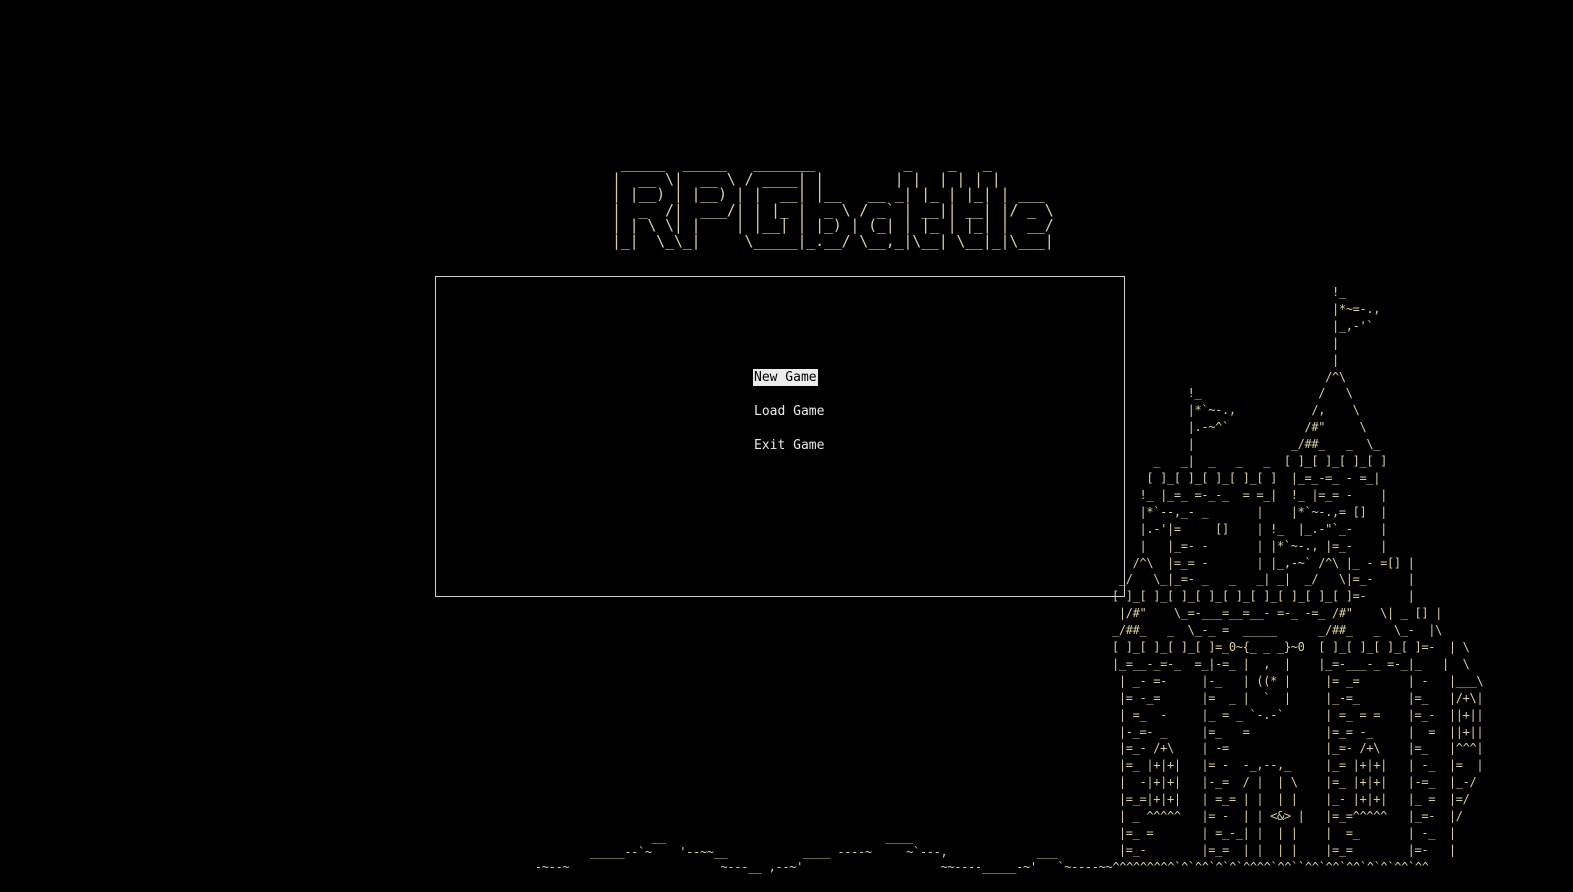  What do you see at coordinates (789, 411) in the screenshot?
I see `load-game-option: Load Game` at bounding box center [789, 411].